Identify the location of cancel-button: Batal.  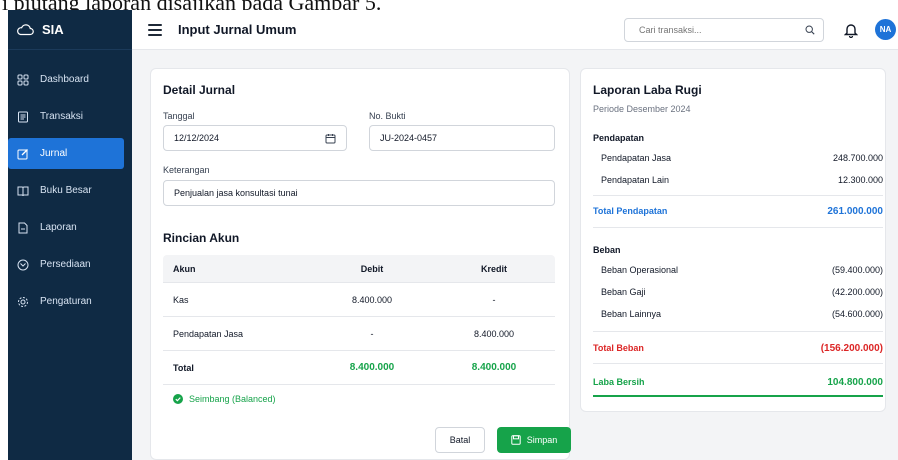
(460, 440).